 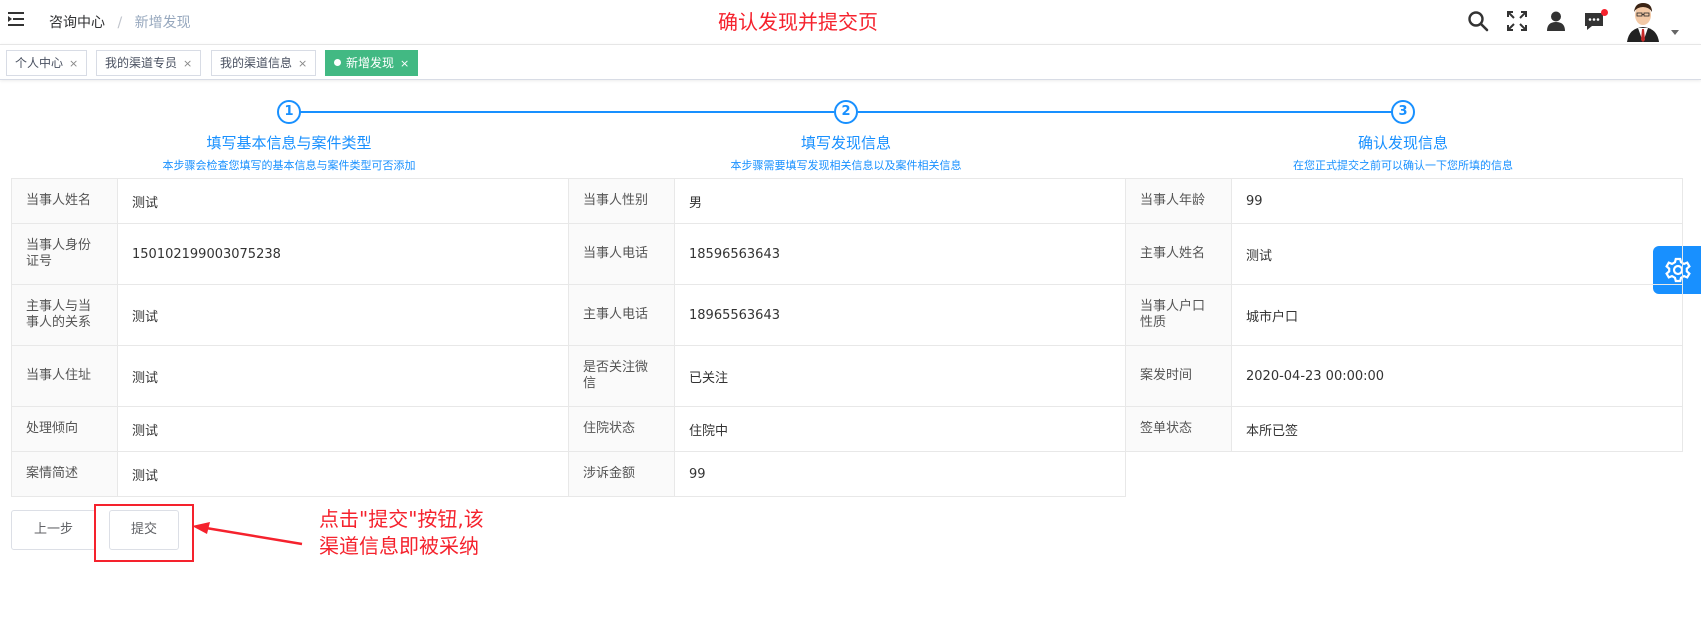 I want to click on step-2-desc: 本步骤需要填写发现相关信息以及案件相关信息, so click(x=846, y=165).